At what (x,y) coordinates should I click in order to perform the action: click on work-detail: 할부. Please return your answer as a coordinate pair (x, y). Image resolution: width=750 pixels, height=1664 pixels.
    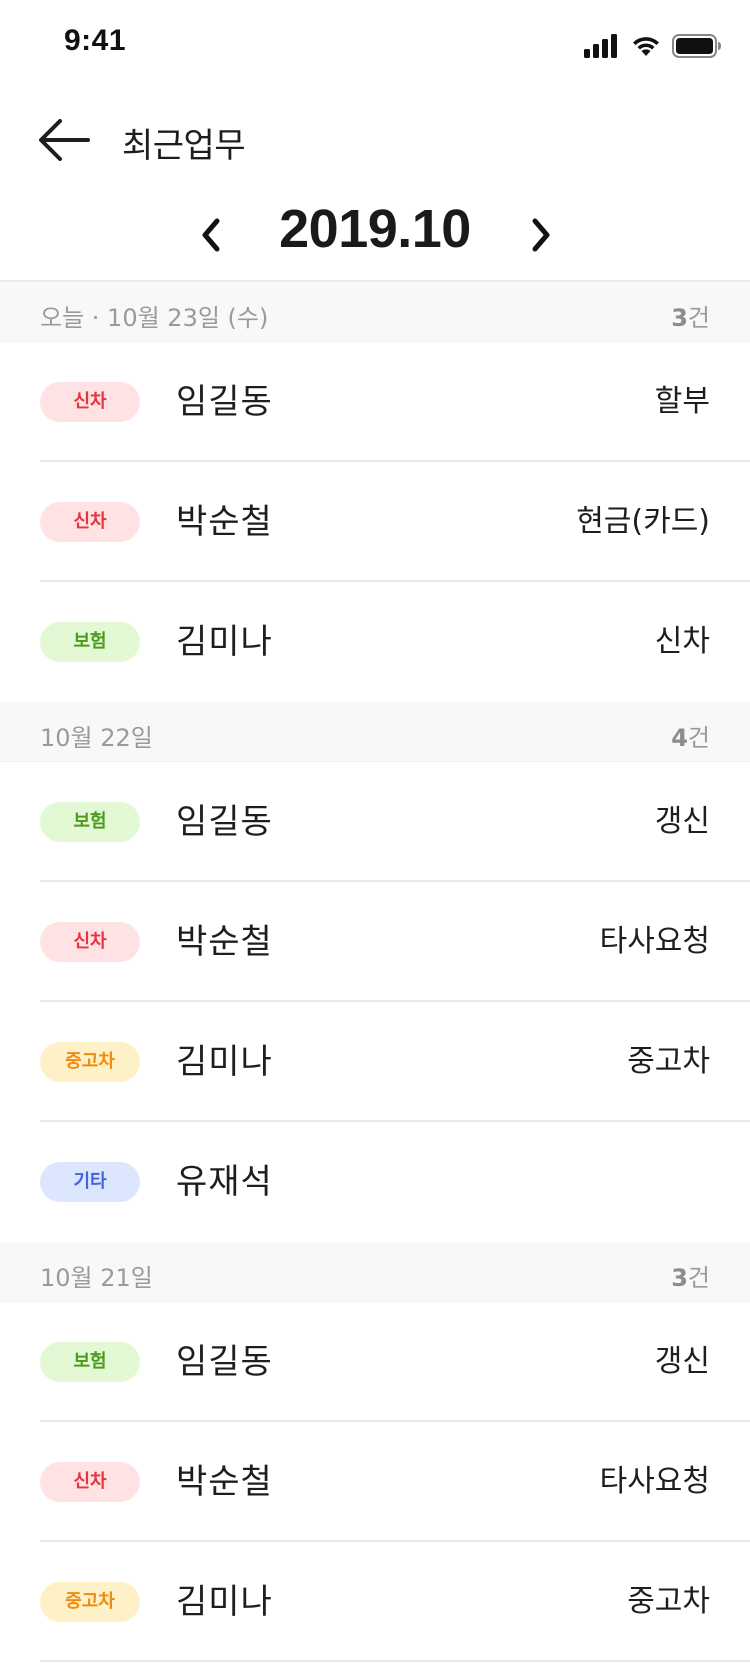
    Looking at the image, I should click on (682, 401).